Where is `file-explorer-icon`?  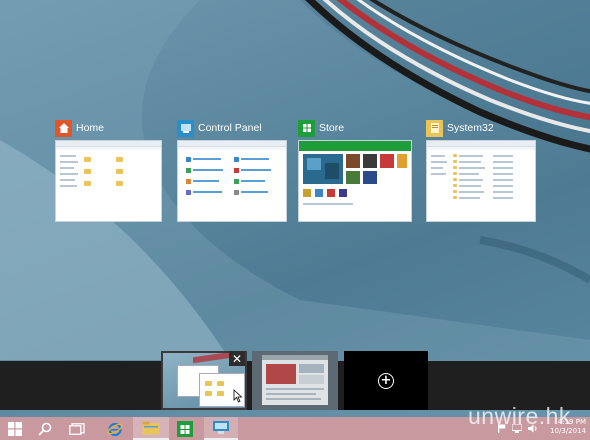
file-explorer-icon is located at coordinates (151, 427).